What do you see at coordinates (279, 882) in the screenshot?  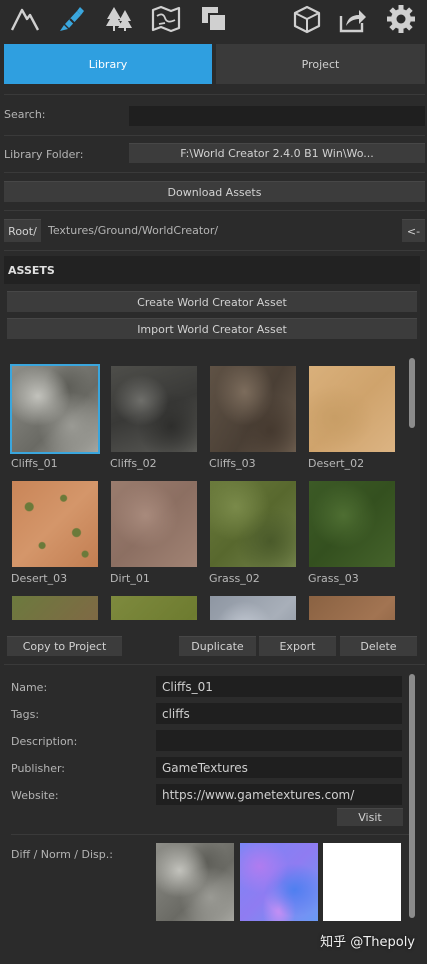 I see `normal-map-preview` at bounding box center [279, 882].